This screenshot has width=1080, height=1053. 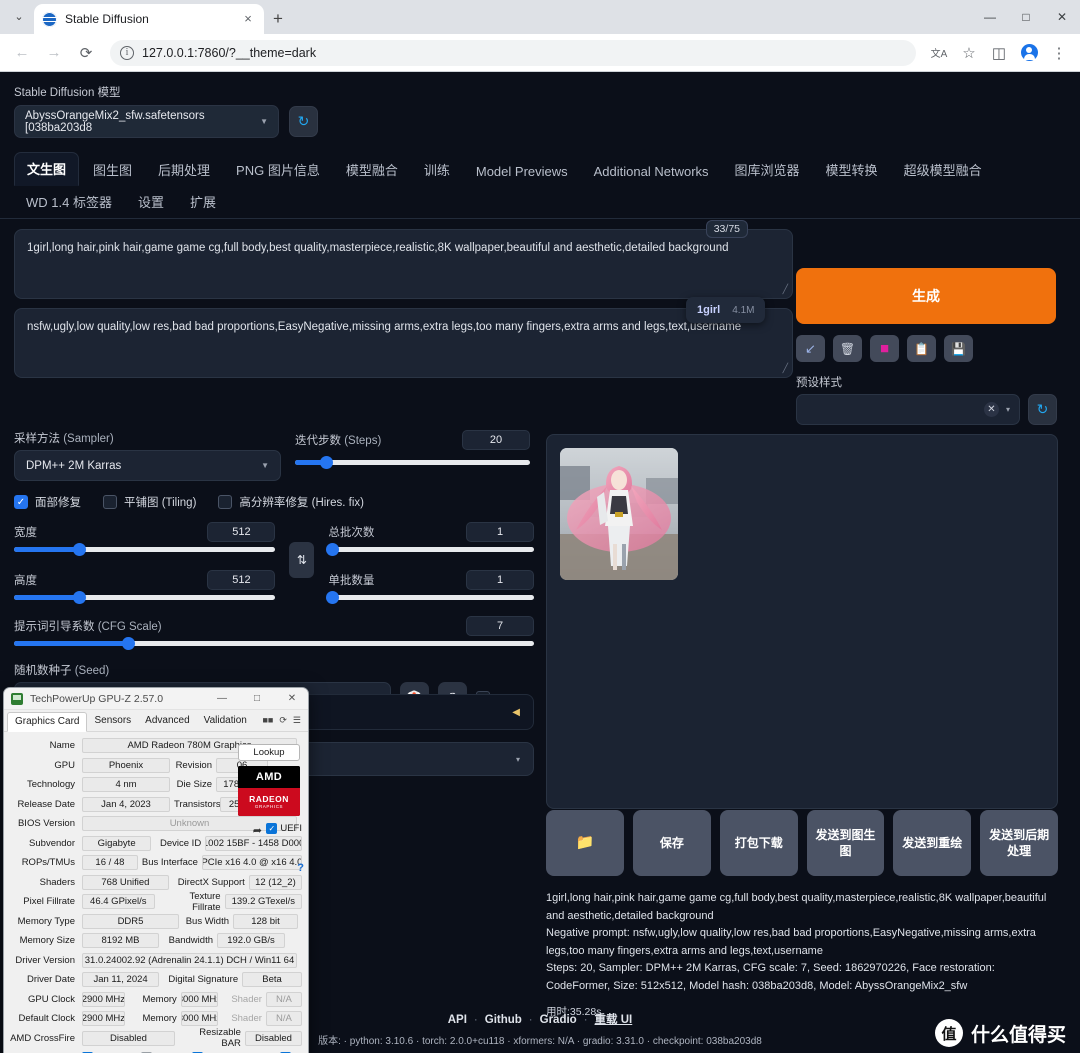 What do you see at coordinates (758, 843) in the screenshot?
I see `zip-download-button: 打包下载` at bounding box center [758, 843].